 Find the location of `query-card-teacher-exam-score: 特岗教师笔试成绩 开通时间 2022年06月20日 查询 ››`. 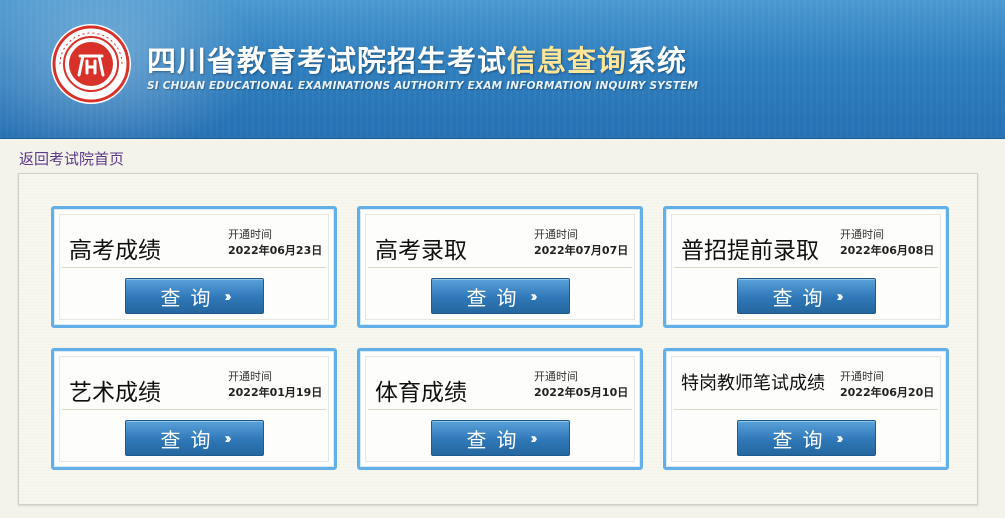

query-card-teacher-exam-score: 特岗教师笔试成绩 开通时间 2022年06月20日 查询 ›› is located at coordinates (806, 409).